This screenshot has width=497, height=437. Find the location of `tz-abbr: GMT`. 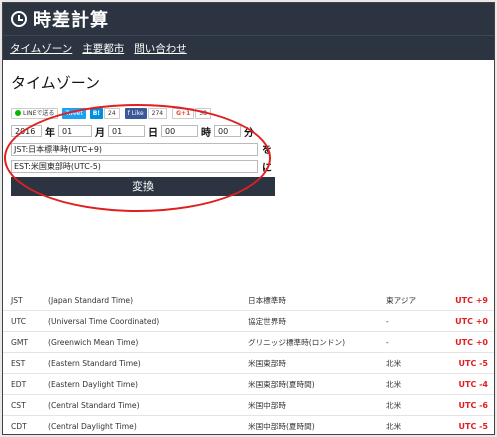

tz-abbr: GMT is located at coordinates (25, 342).